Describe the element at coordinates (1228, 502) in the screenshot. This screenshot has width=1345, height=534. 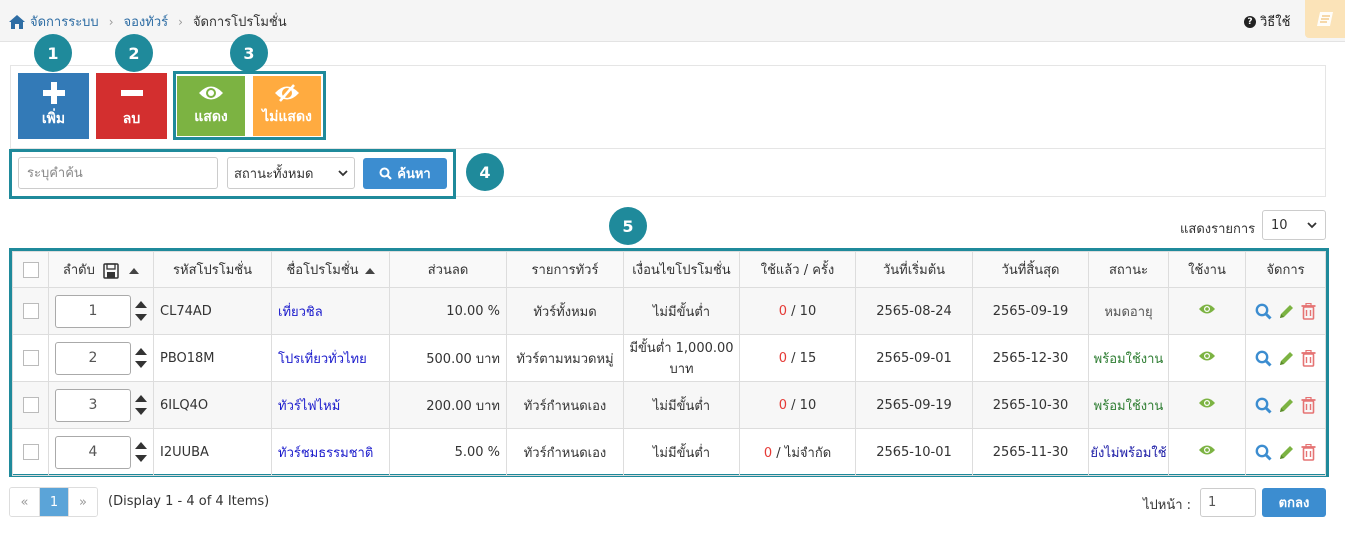
I see `goto-page-input: 1` at that location.